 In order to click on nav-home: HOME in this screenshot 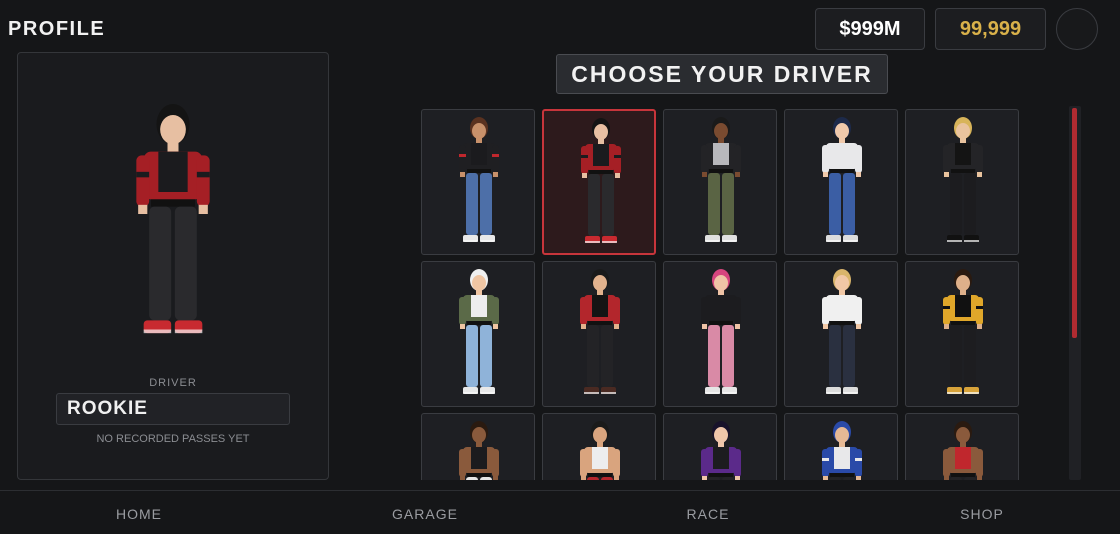, I will do `click(139, 514)`.